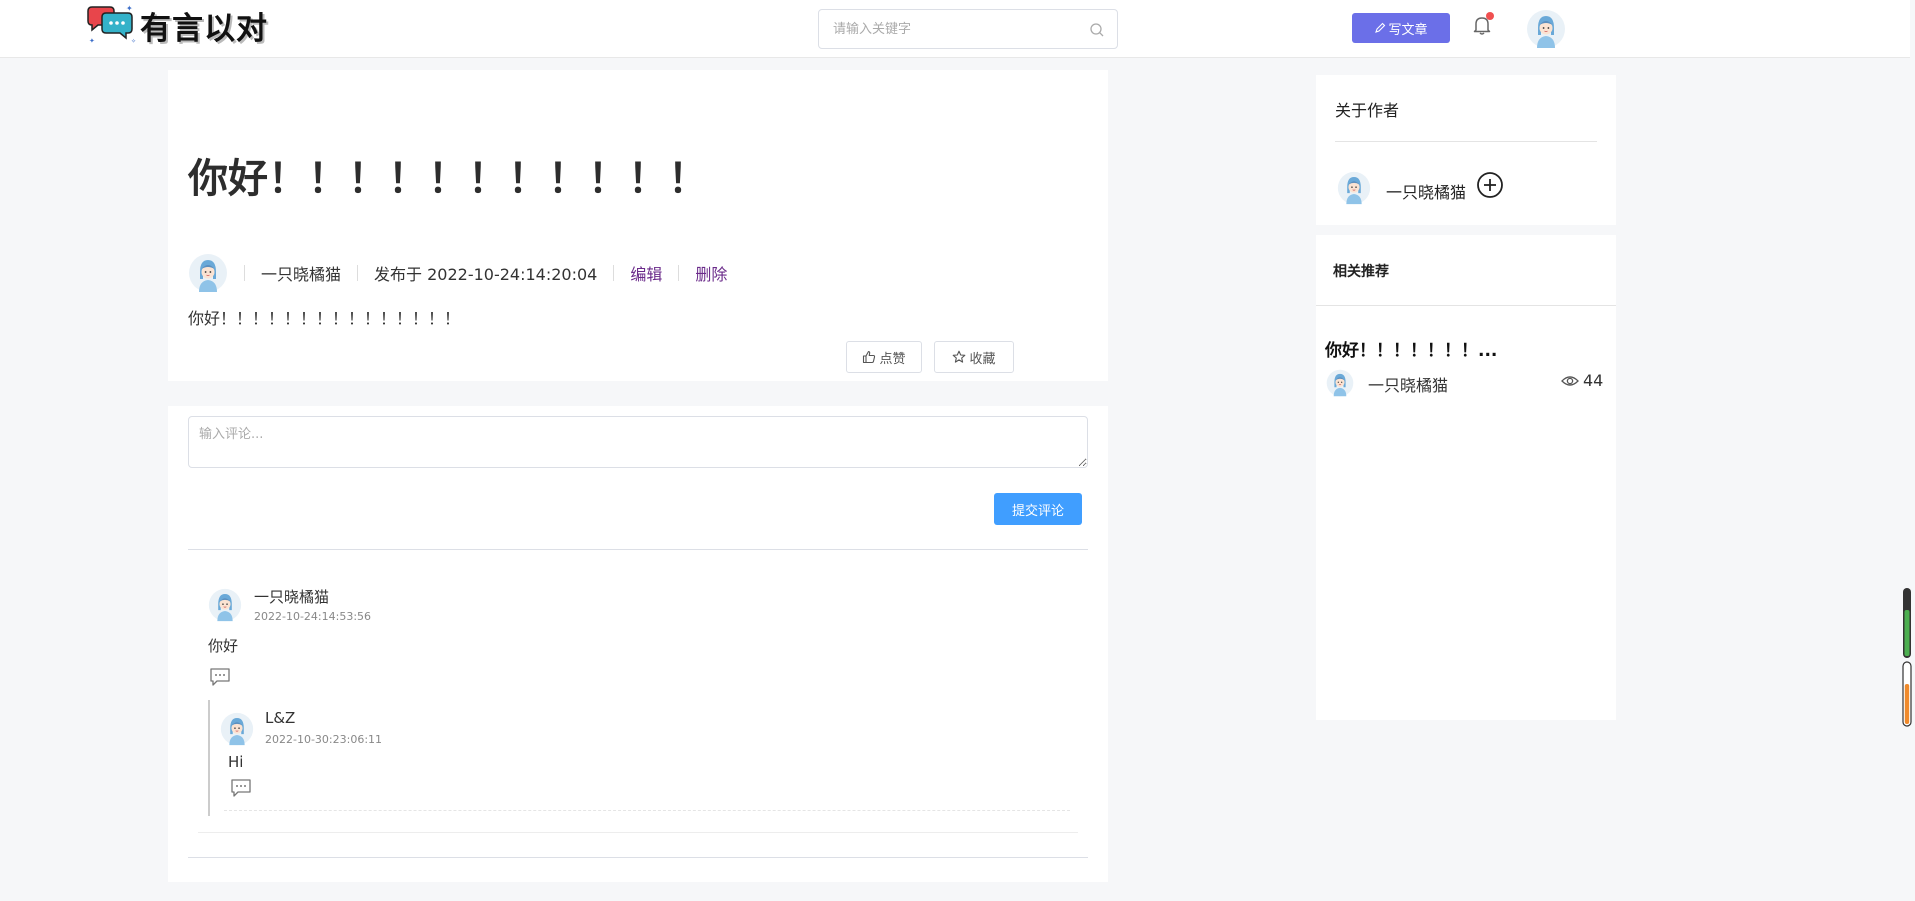  Describe the element at coordinates (1907, 658) in the screenshot. I see `scroll-indicator` at that location.